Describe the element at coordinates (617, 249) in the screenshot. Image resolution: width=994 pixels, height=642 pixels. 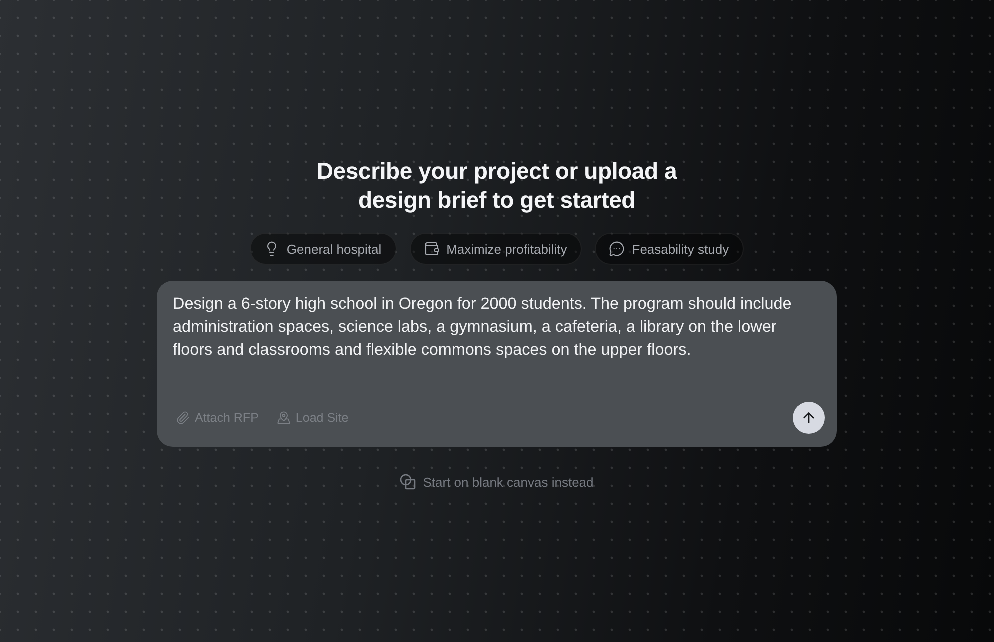
I see `chat-bubble-icon` at that location.